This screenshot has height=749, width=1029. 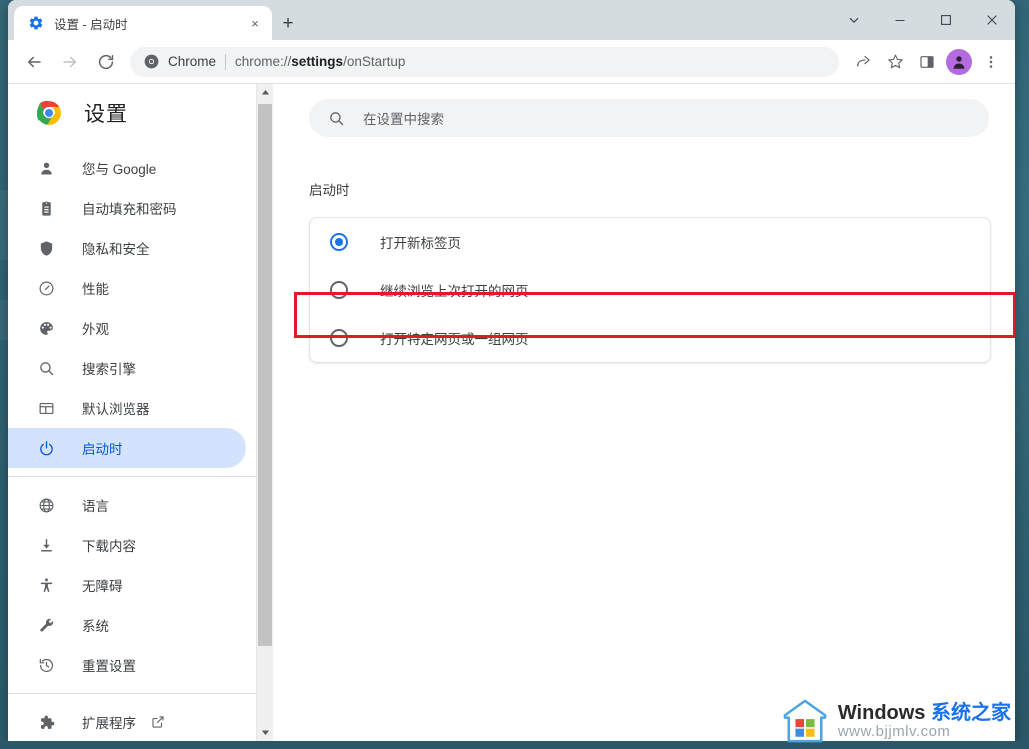 I want to click on url-bold-segment: settings, so click(x=317, y=61).